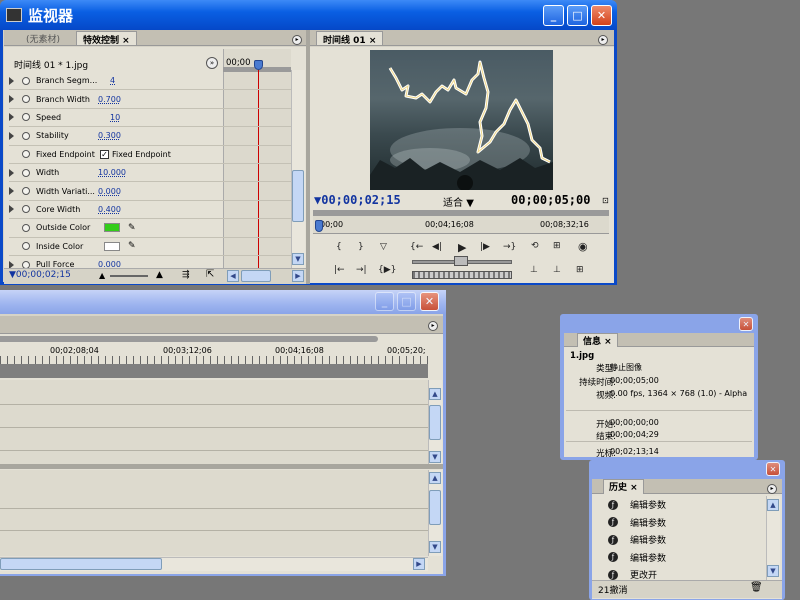  What do you see at coordinates (756, 587) in the screenshot?
I see `trash-icon: 🗑` at bounding box center [756, 587].